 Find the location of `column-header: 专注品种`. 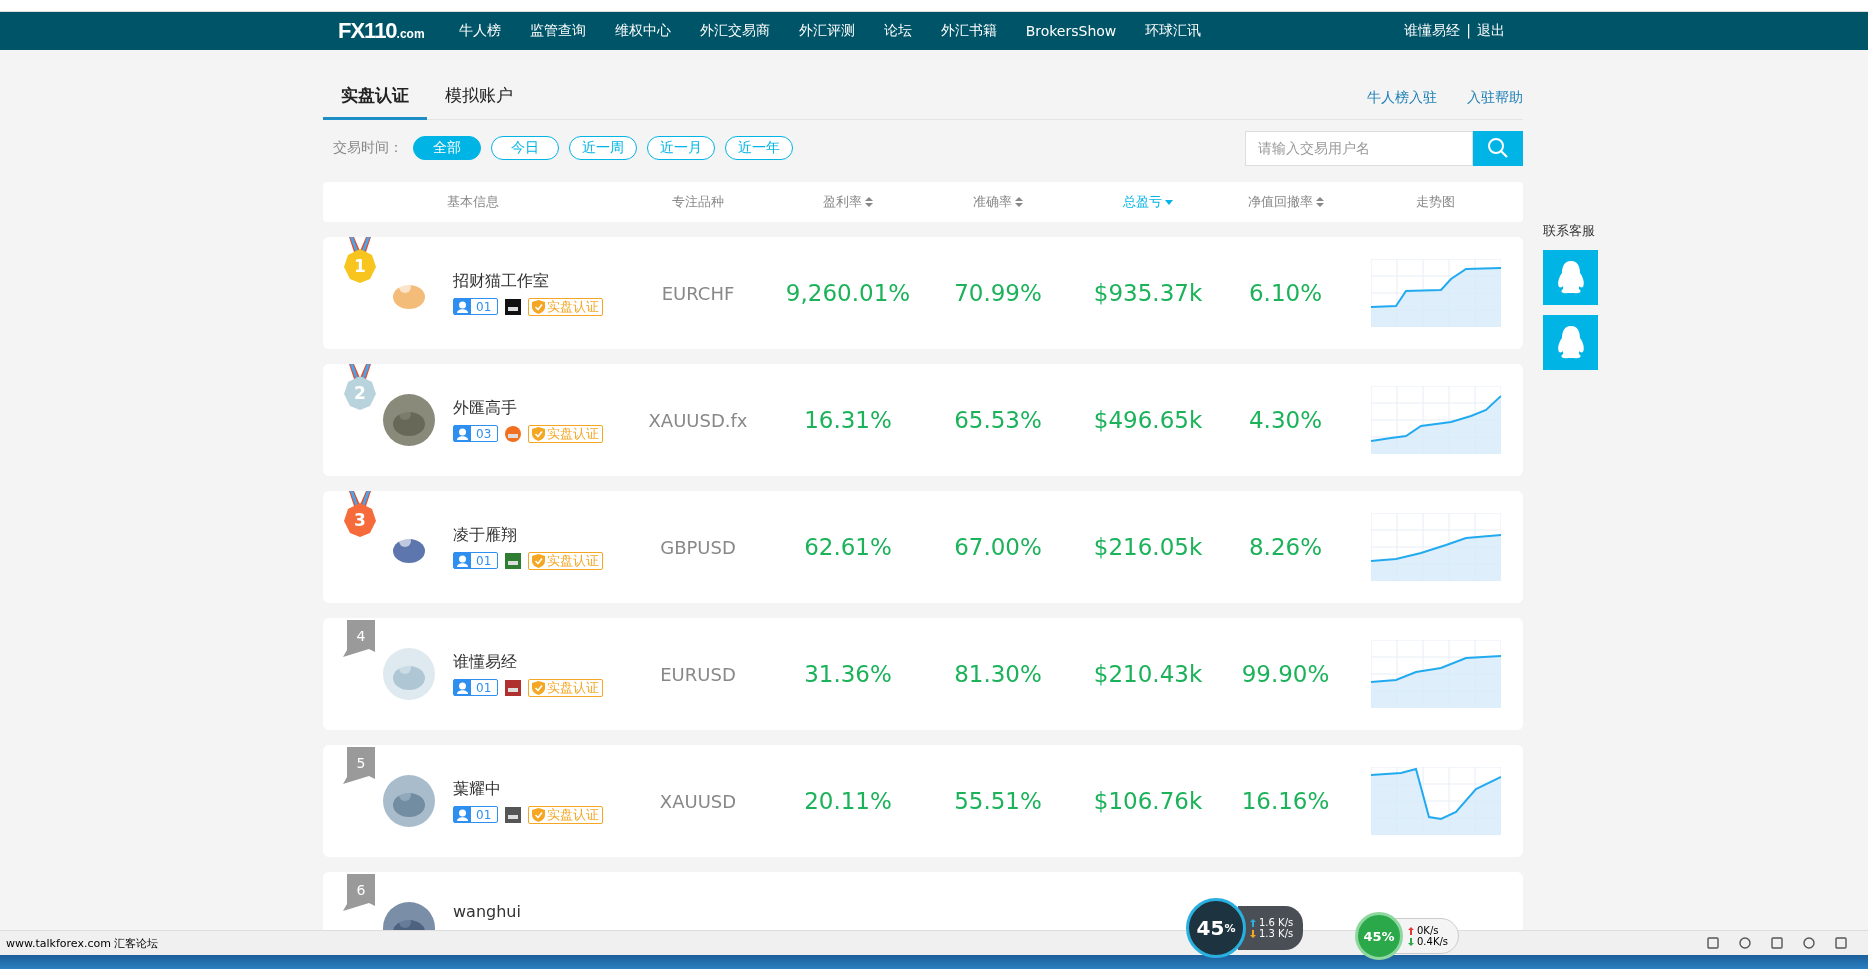

column-header: 专注品种 is located at coordinates (698, 202).